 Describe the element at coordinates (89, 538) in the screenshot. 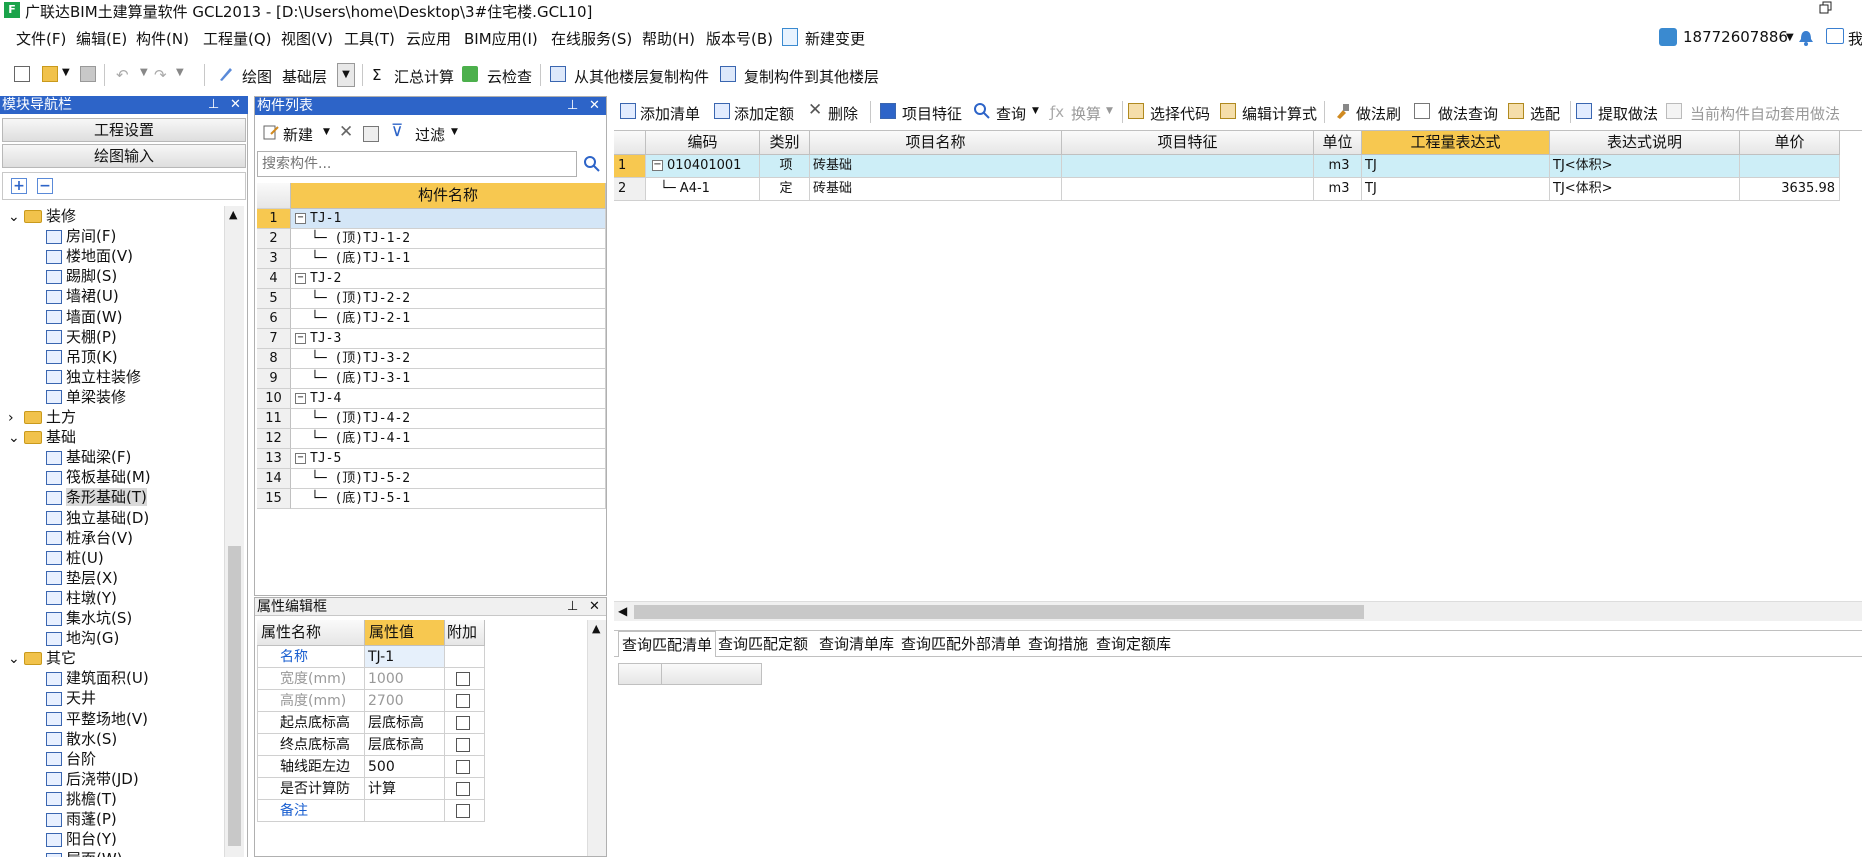

I see `tree-item: 桩承台(V)` at that location.